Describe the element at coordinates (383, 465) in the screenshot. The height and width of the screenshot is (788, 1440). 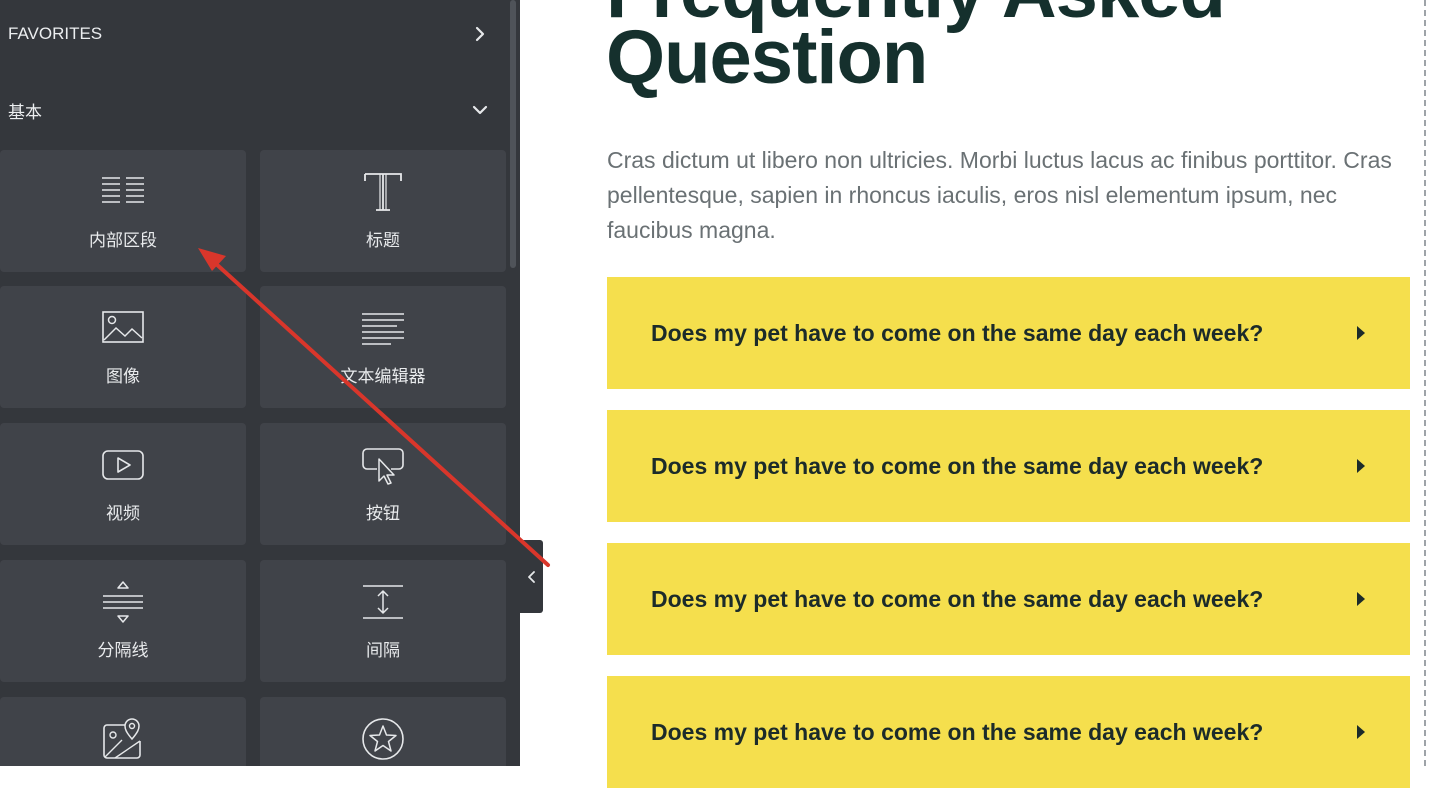
I see `button-icon` at that location.